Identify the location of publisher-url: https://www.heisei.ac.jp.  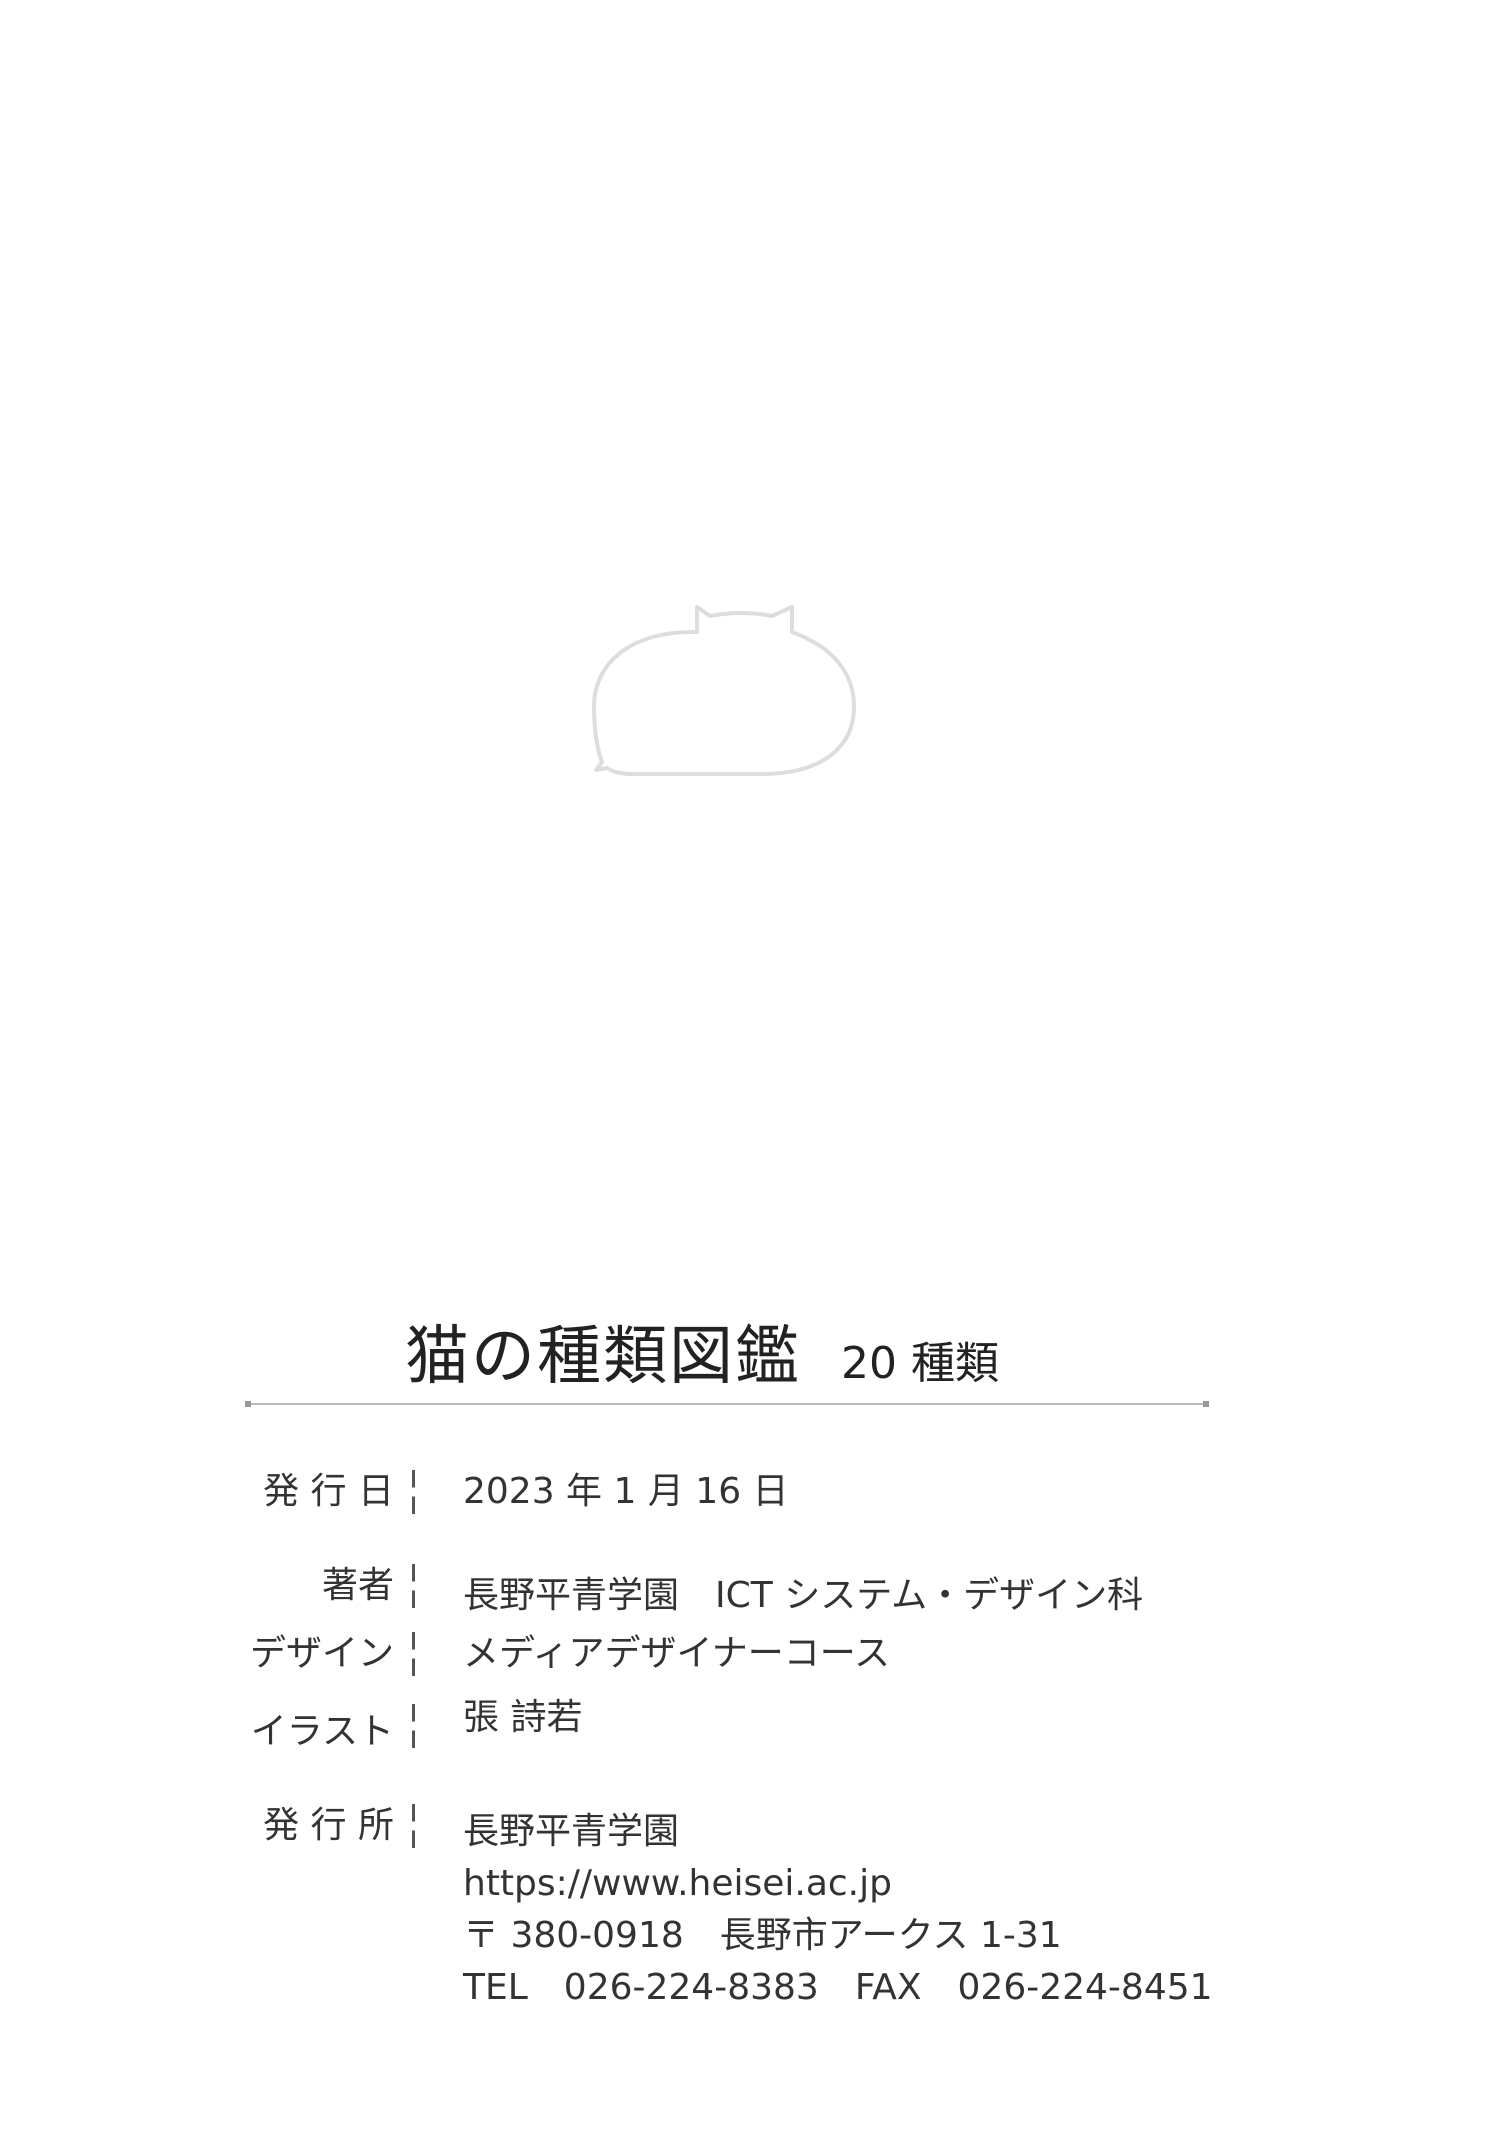
(677, 1884).